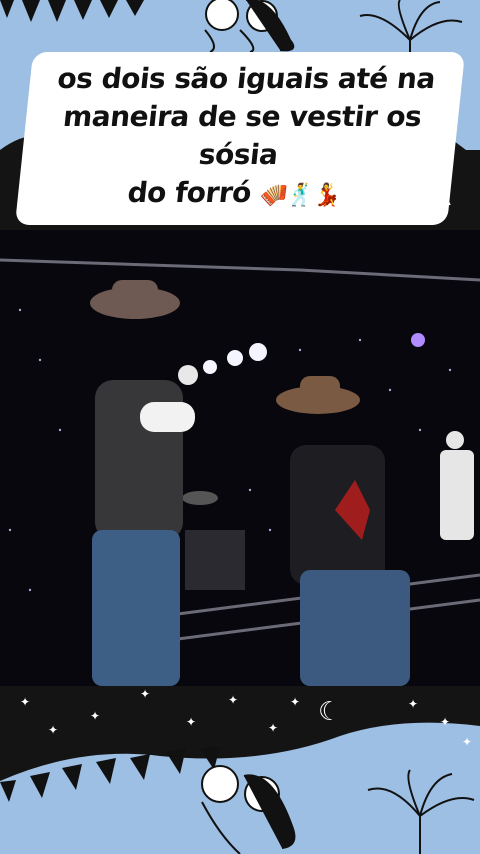 The image size is (480, 854). I want to click on moon-icon: ☾, so click(329, 712).